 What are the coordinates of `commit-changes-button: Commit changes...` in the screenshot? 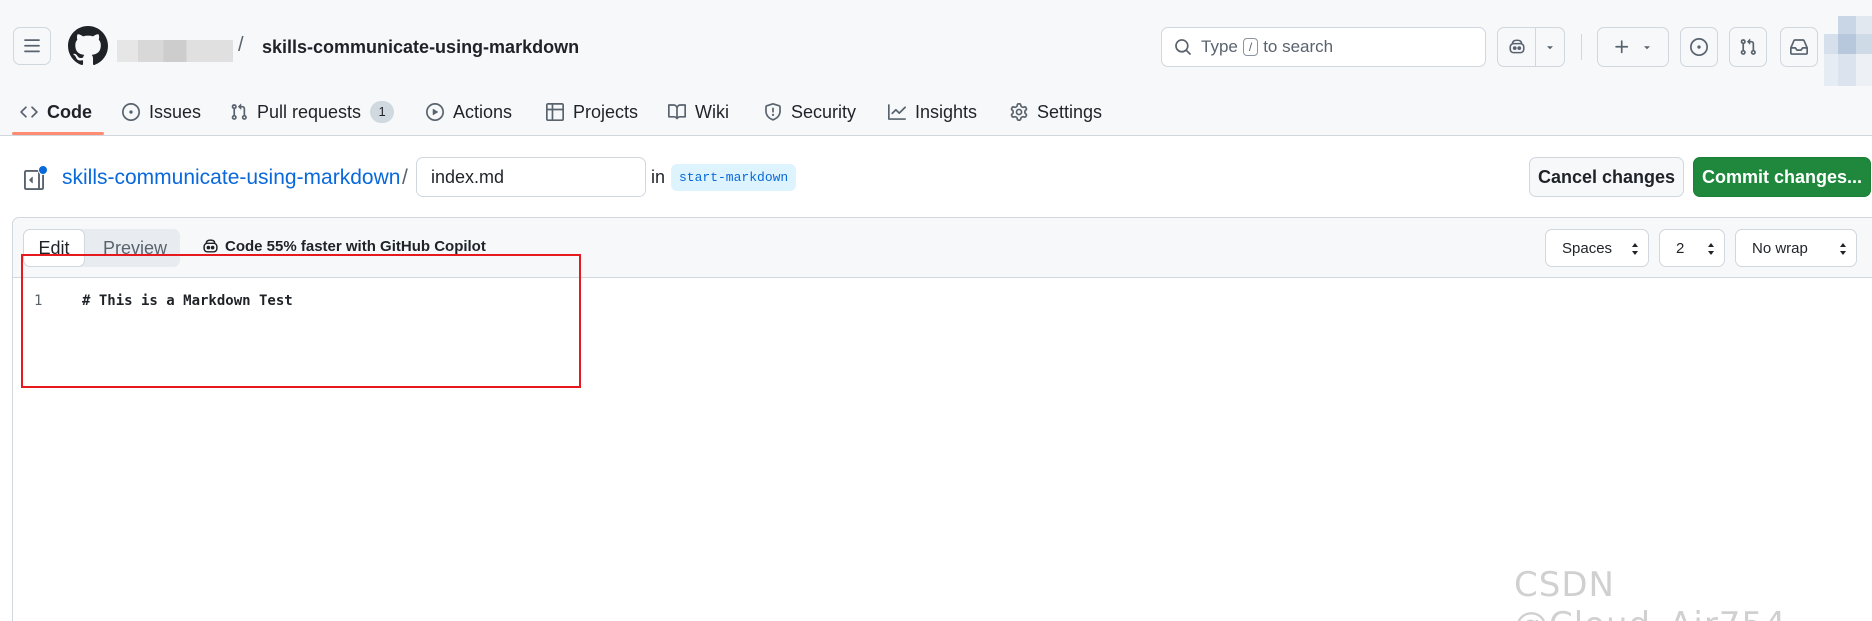 It's located at (1782, 177).